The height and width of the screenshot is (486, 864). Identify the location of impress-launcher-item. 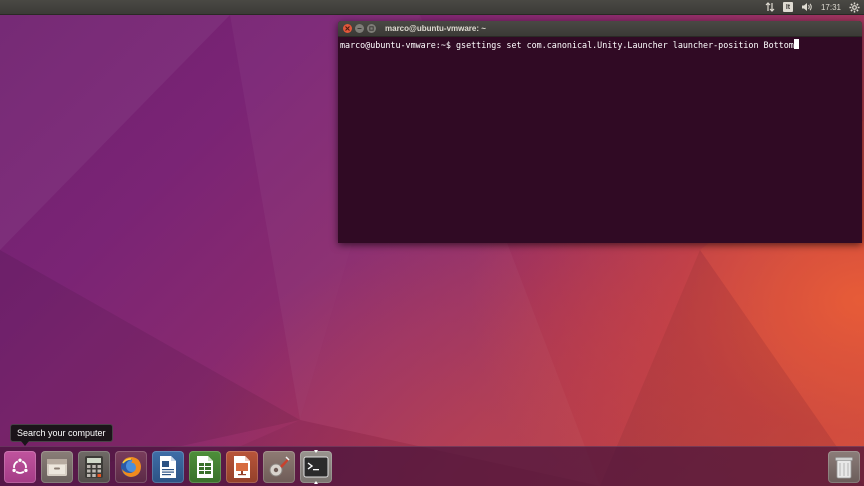
(242, 467).